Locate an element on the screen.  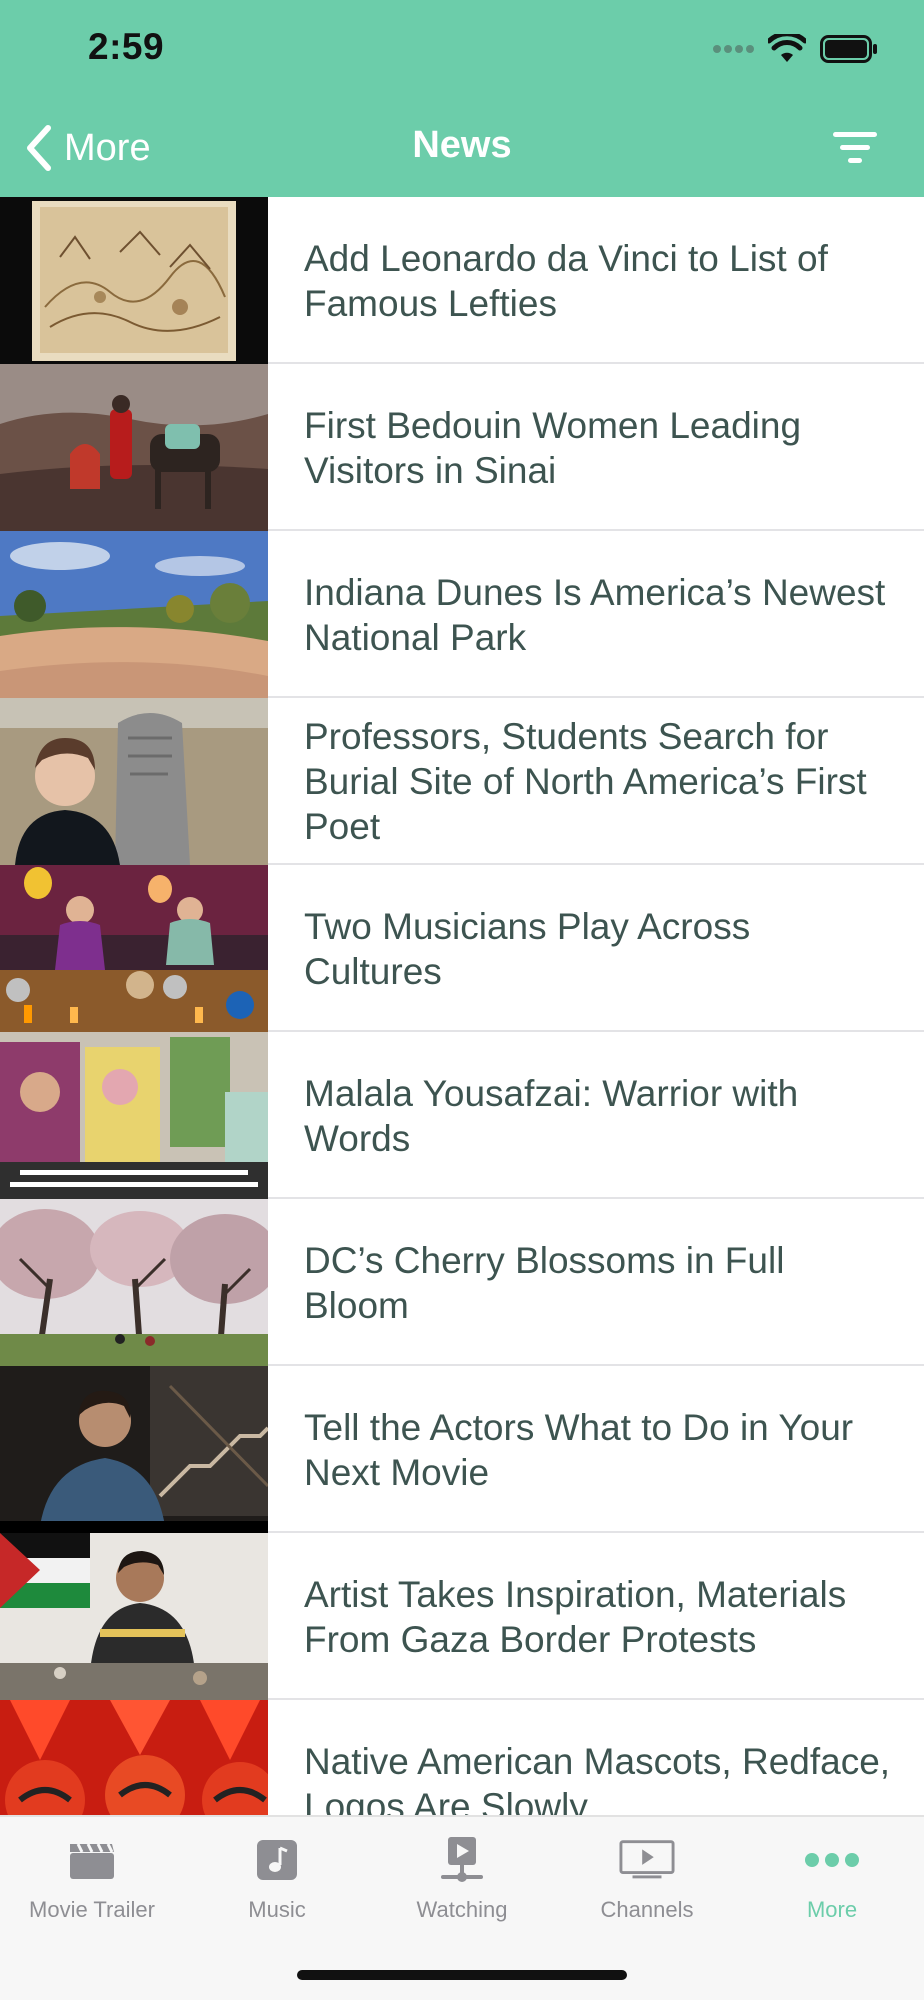
news-title: Two Musicians Play Across Cultures is located at coordinates (527, 948).